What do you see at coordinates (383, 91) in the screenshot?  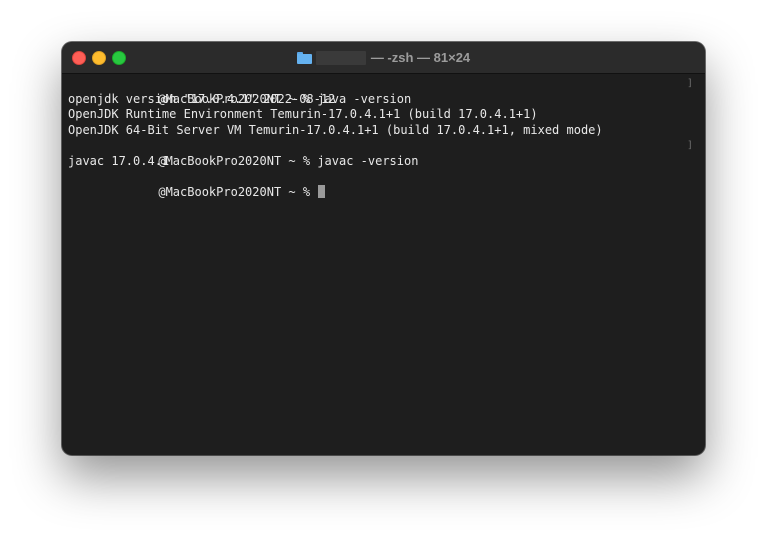 I see `terminal-line: @MacBookPro2020NT ~ % java -version ]` at bounding box center [383, 91].